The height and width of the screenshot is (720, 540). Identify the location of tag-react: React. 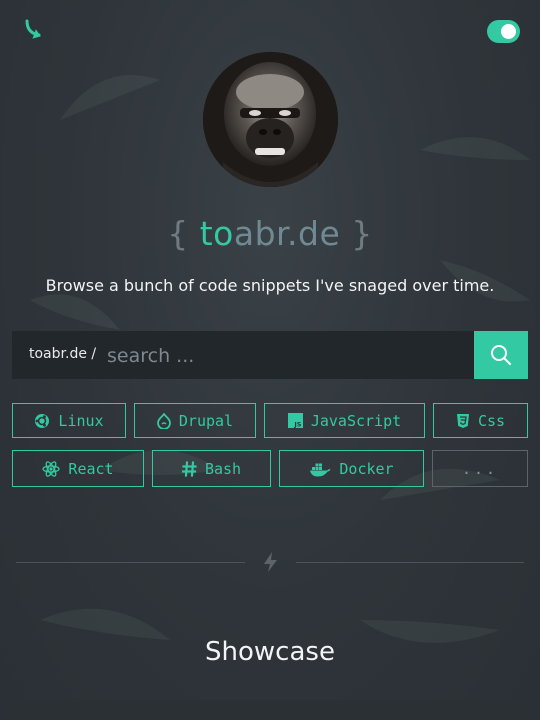
(78, 468).